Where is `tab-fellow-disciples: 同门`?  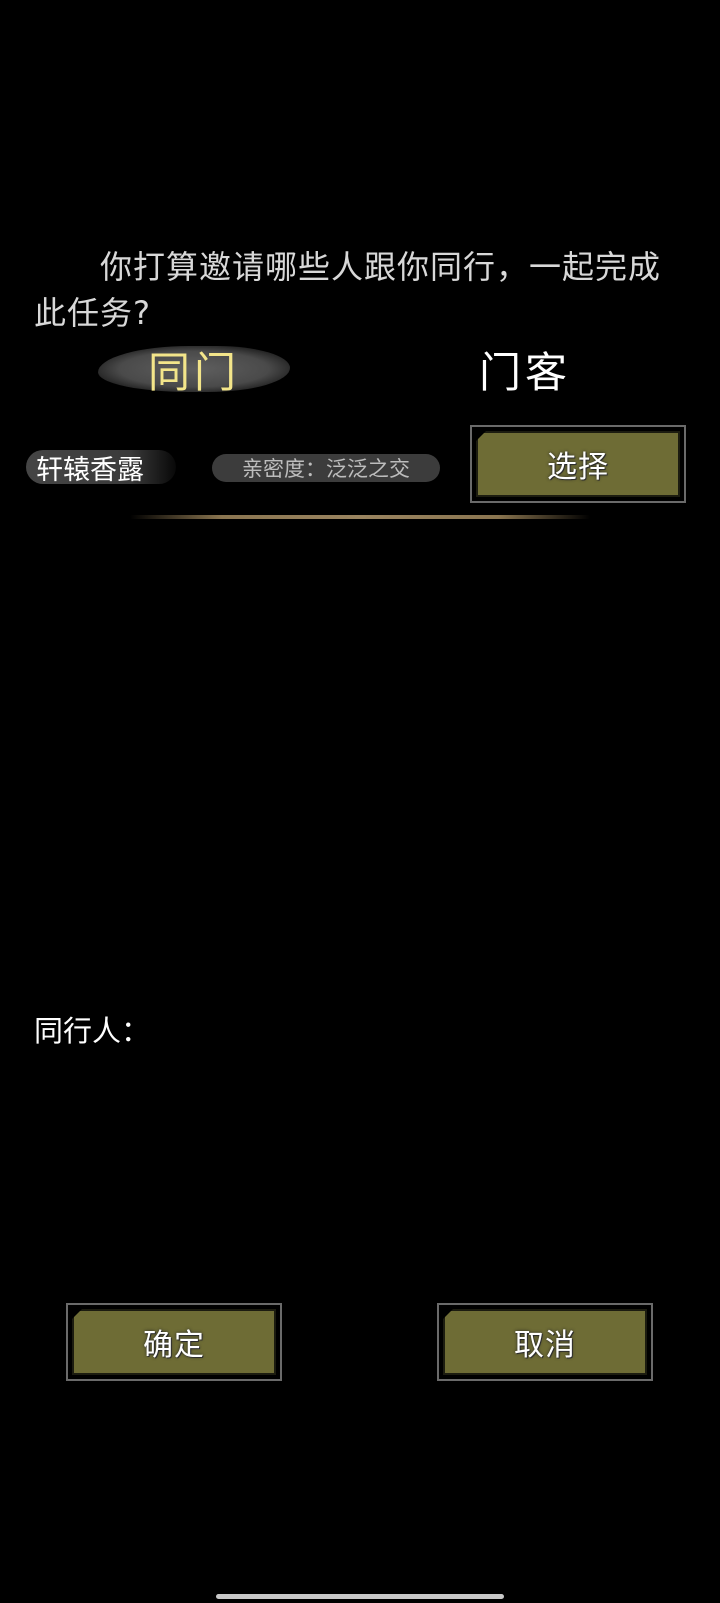 tab-fellow-disciples: 同门 is located at coordinates (194, 369).